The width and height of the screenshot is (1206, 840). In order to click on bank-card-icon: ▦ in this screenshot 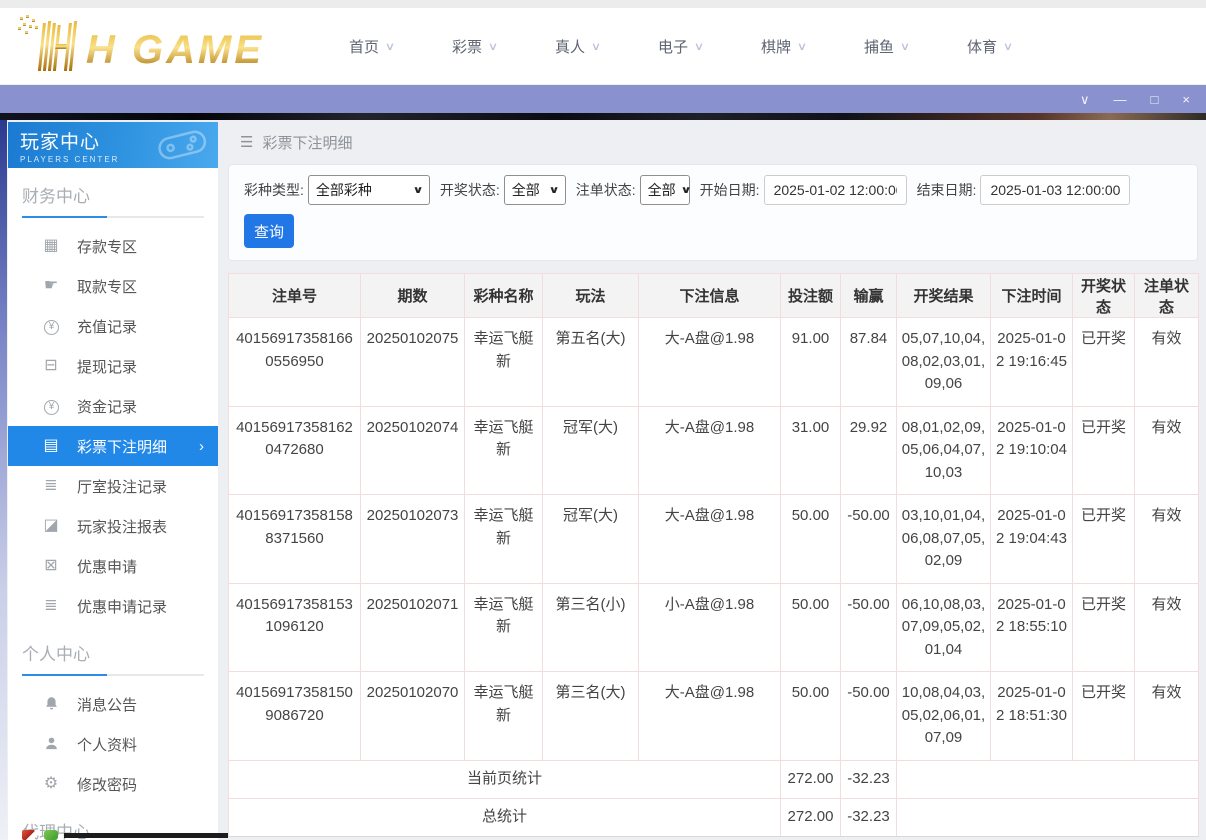, I will do `click(51, 245)`.